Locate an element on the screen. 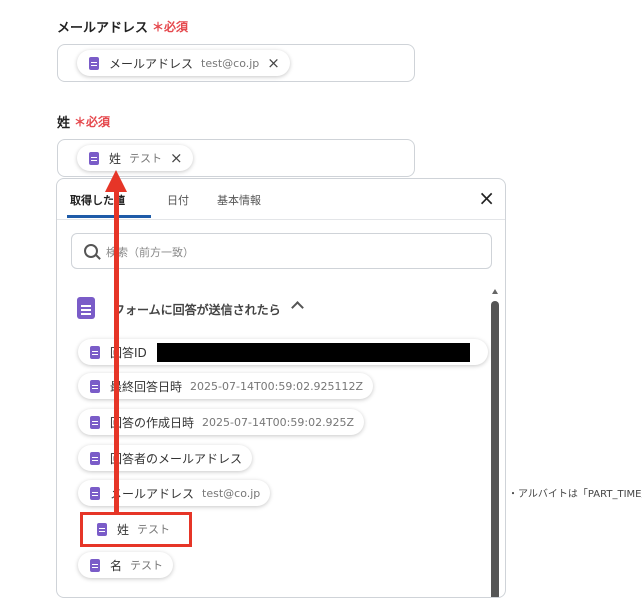 Image resolution: width=642 pixels, height=598 pixels. scrollbar-thumb is located at coordinates (495, 449).